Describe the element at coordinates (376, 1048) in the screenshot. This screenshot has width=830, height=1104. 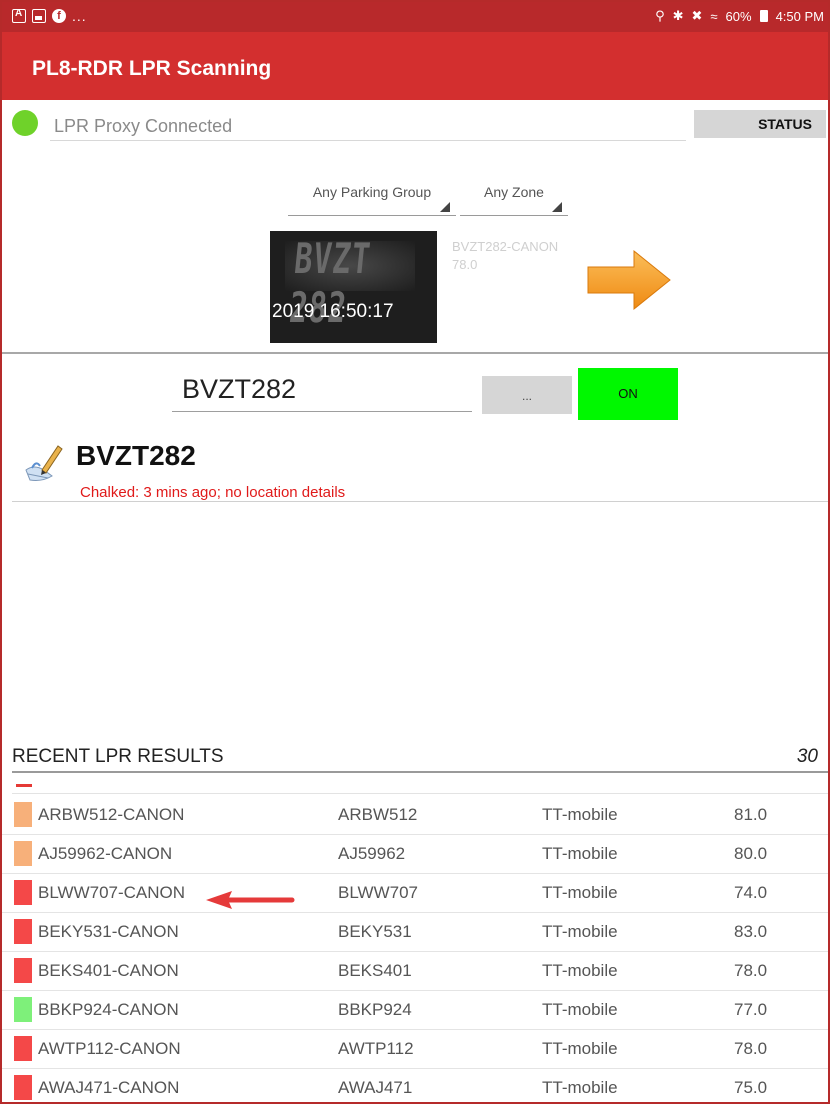
I see `row-plate: AWTP112` at that location.